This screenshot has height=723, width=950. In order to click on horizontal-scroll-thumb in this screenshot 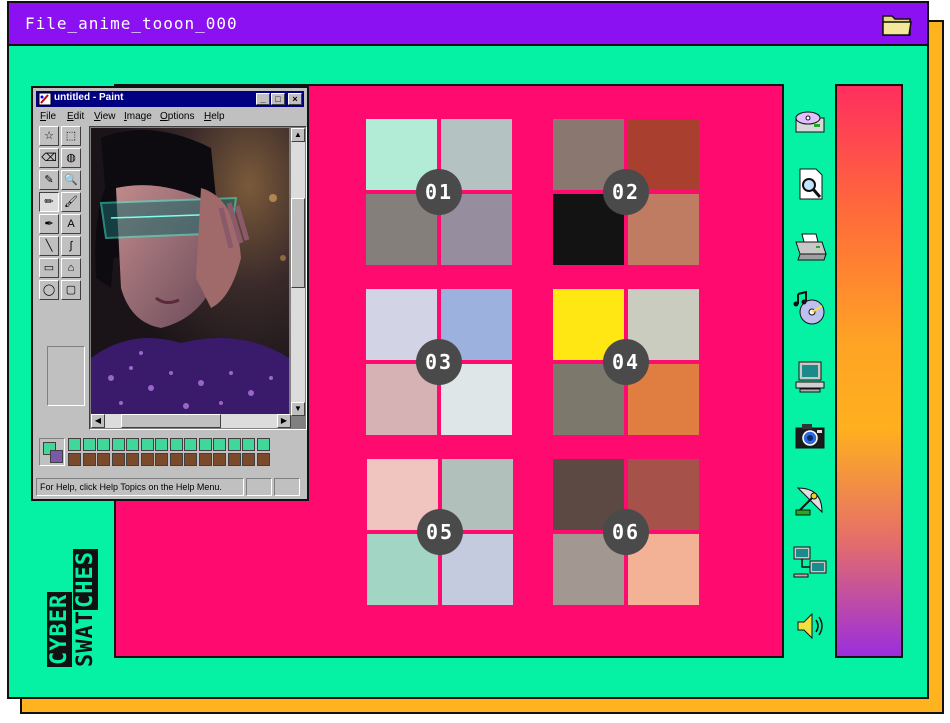, I will do `click(171, 421)`.